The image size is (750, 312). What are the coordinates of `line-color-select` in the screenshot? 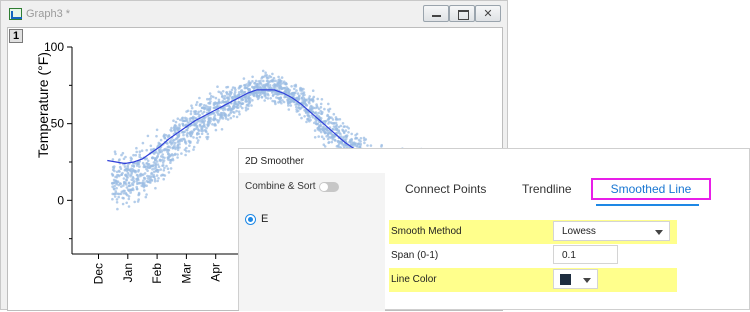 It's located at (575, 279).